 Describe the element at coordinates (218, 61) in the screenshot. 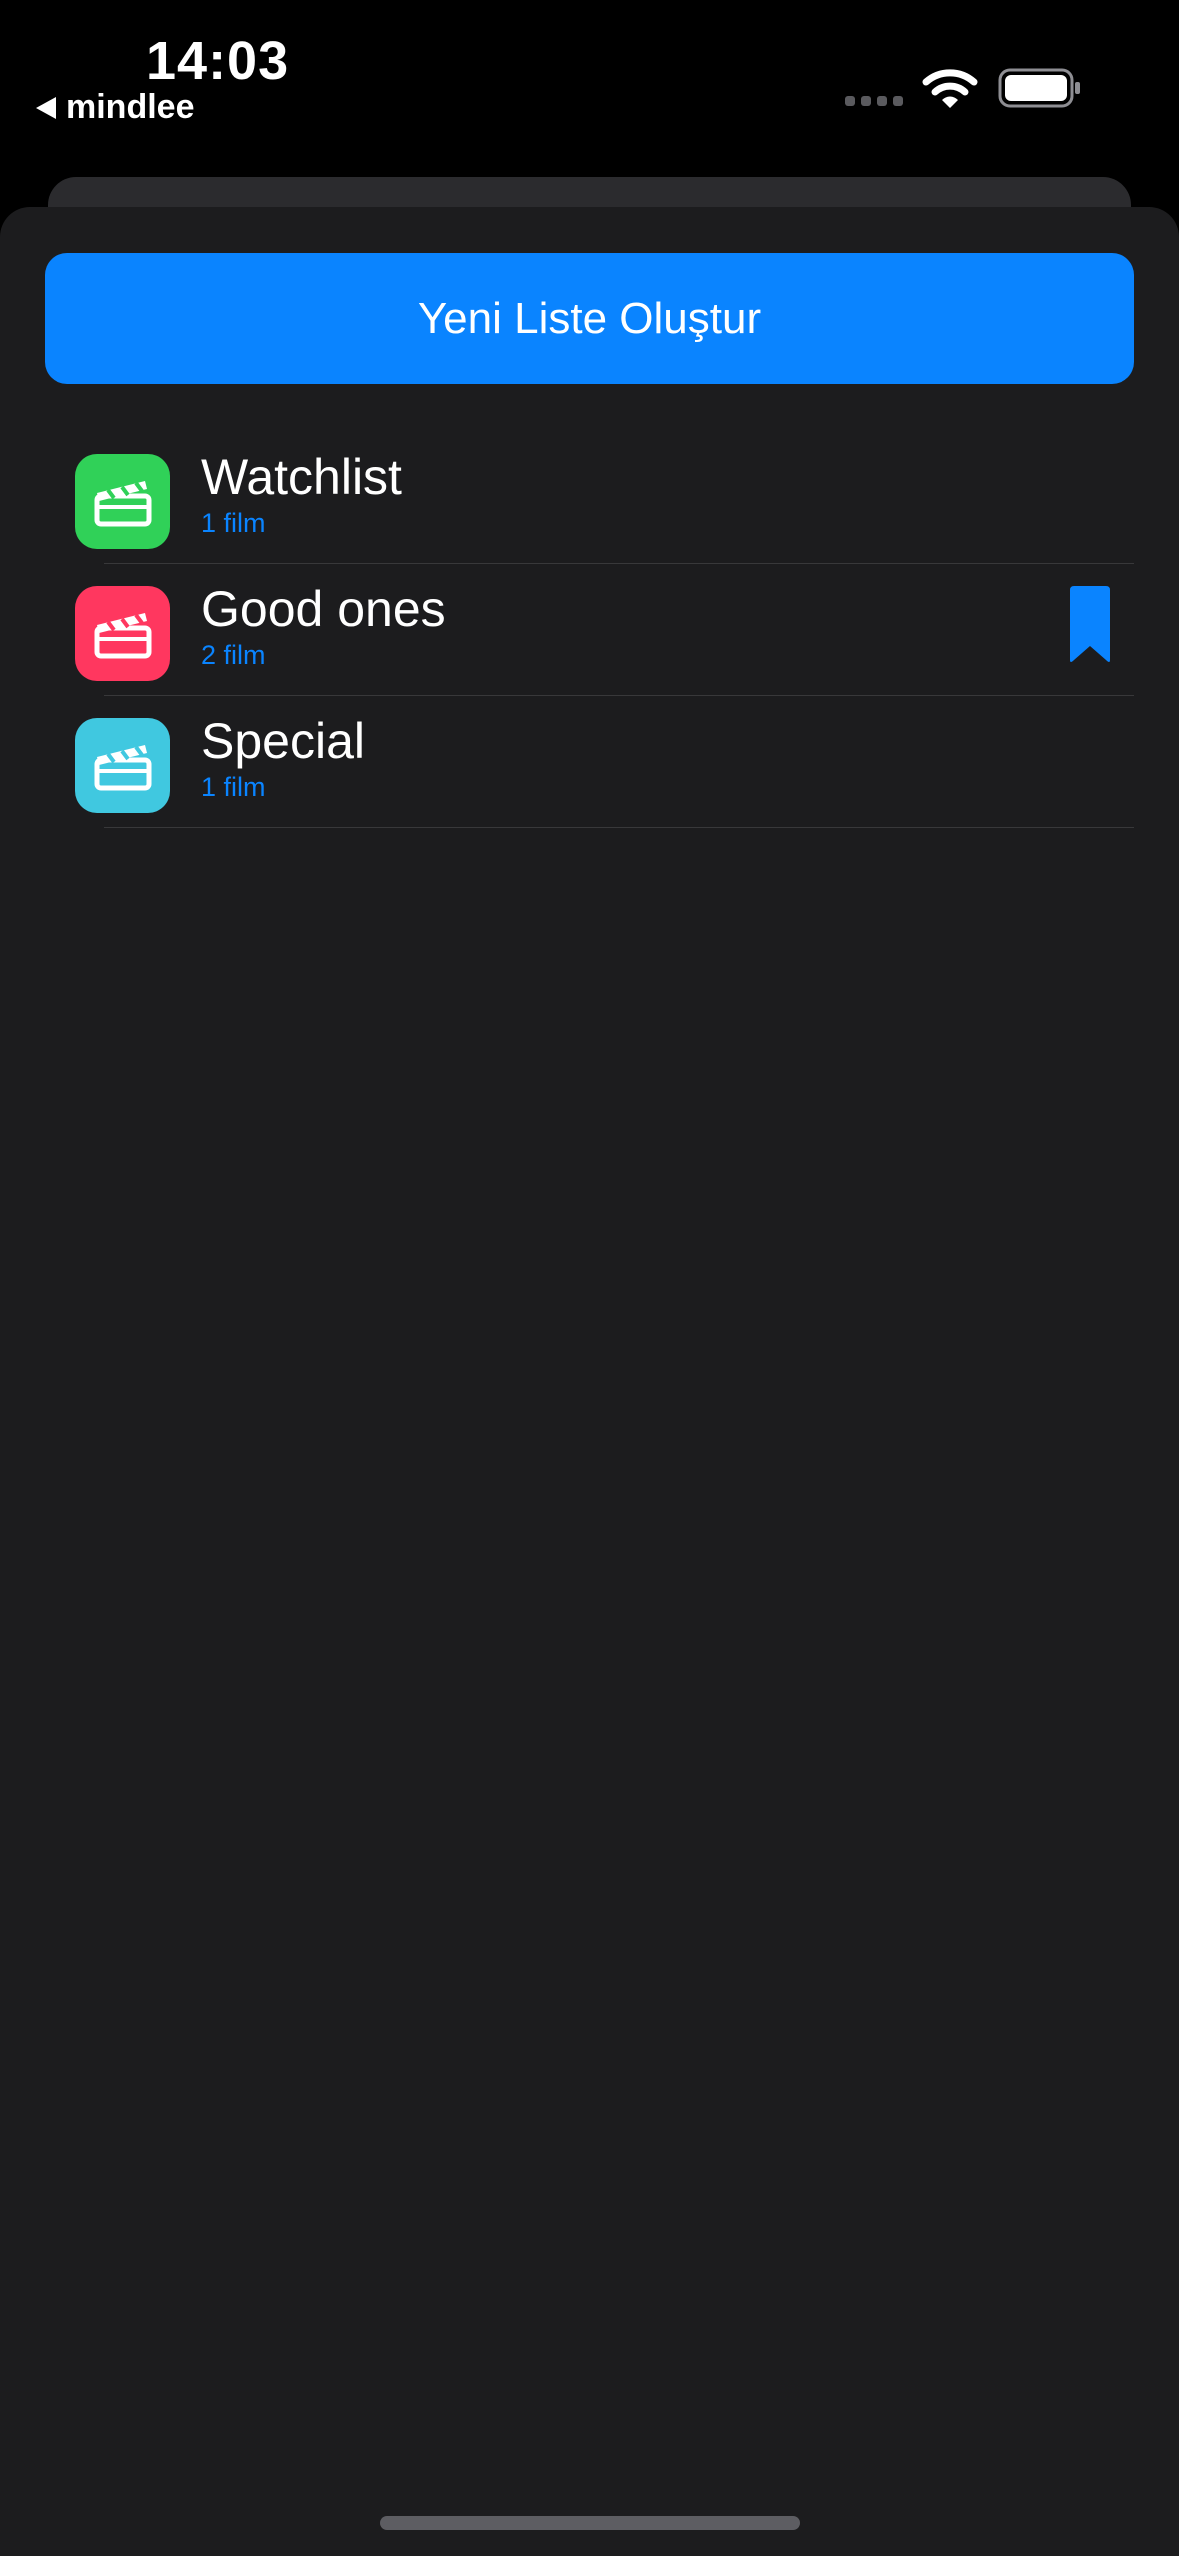

I see `status-time: 14:03` at that location.